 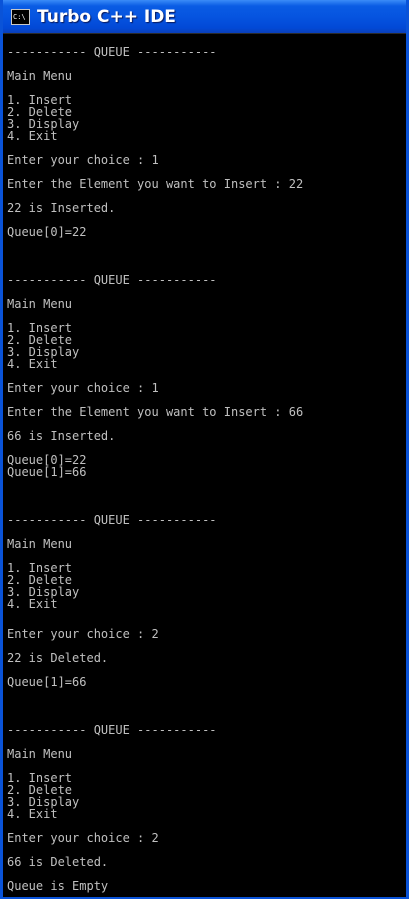 I want to click on queue-content-line: Queue[0]=22, so click(x=47, y=232).